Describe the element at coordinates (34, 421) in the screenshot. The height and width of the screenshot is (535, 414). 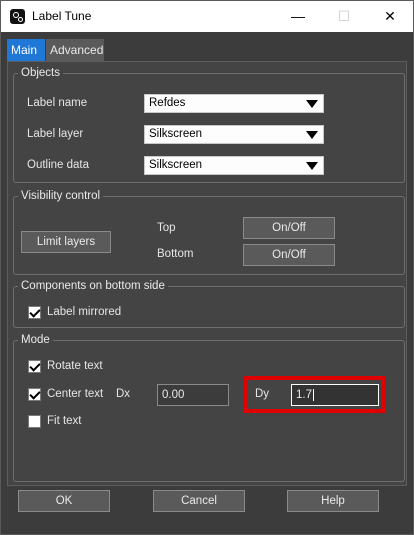
I see `fit-text-checkbox` at that location.